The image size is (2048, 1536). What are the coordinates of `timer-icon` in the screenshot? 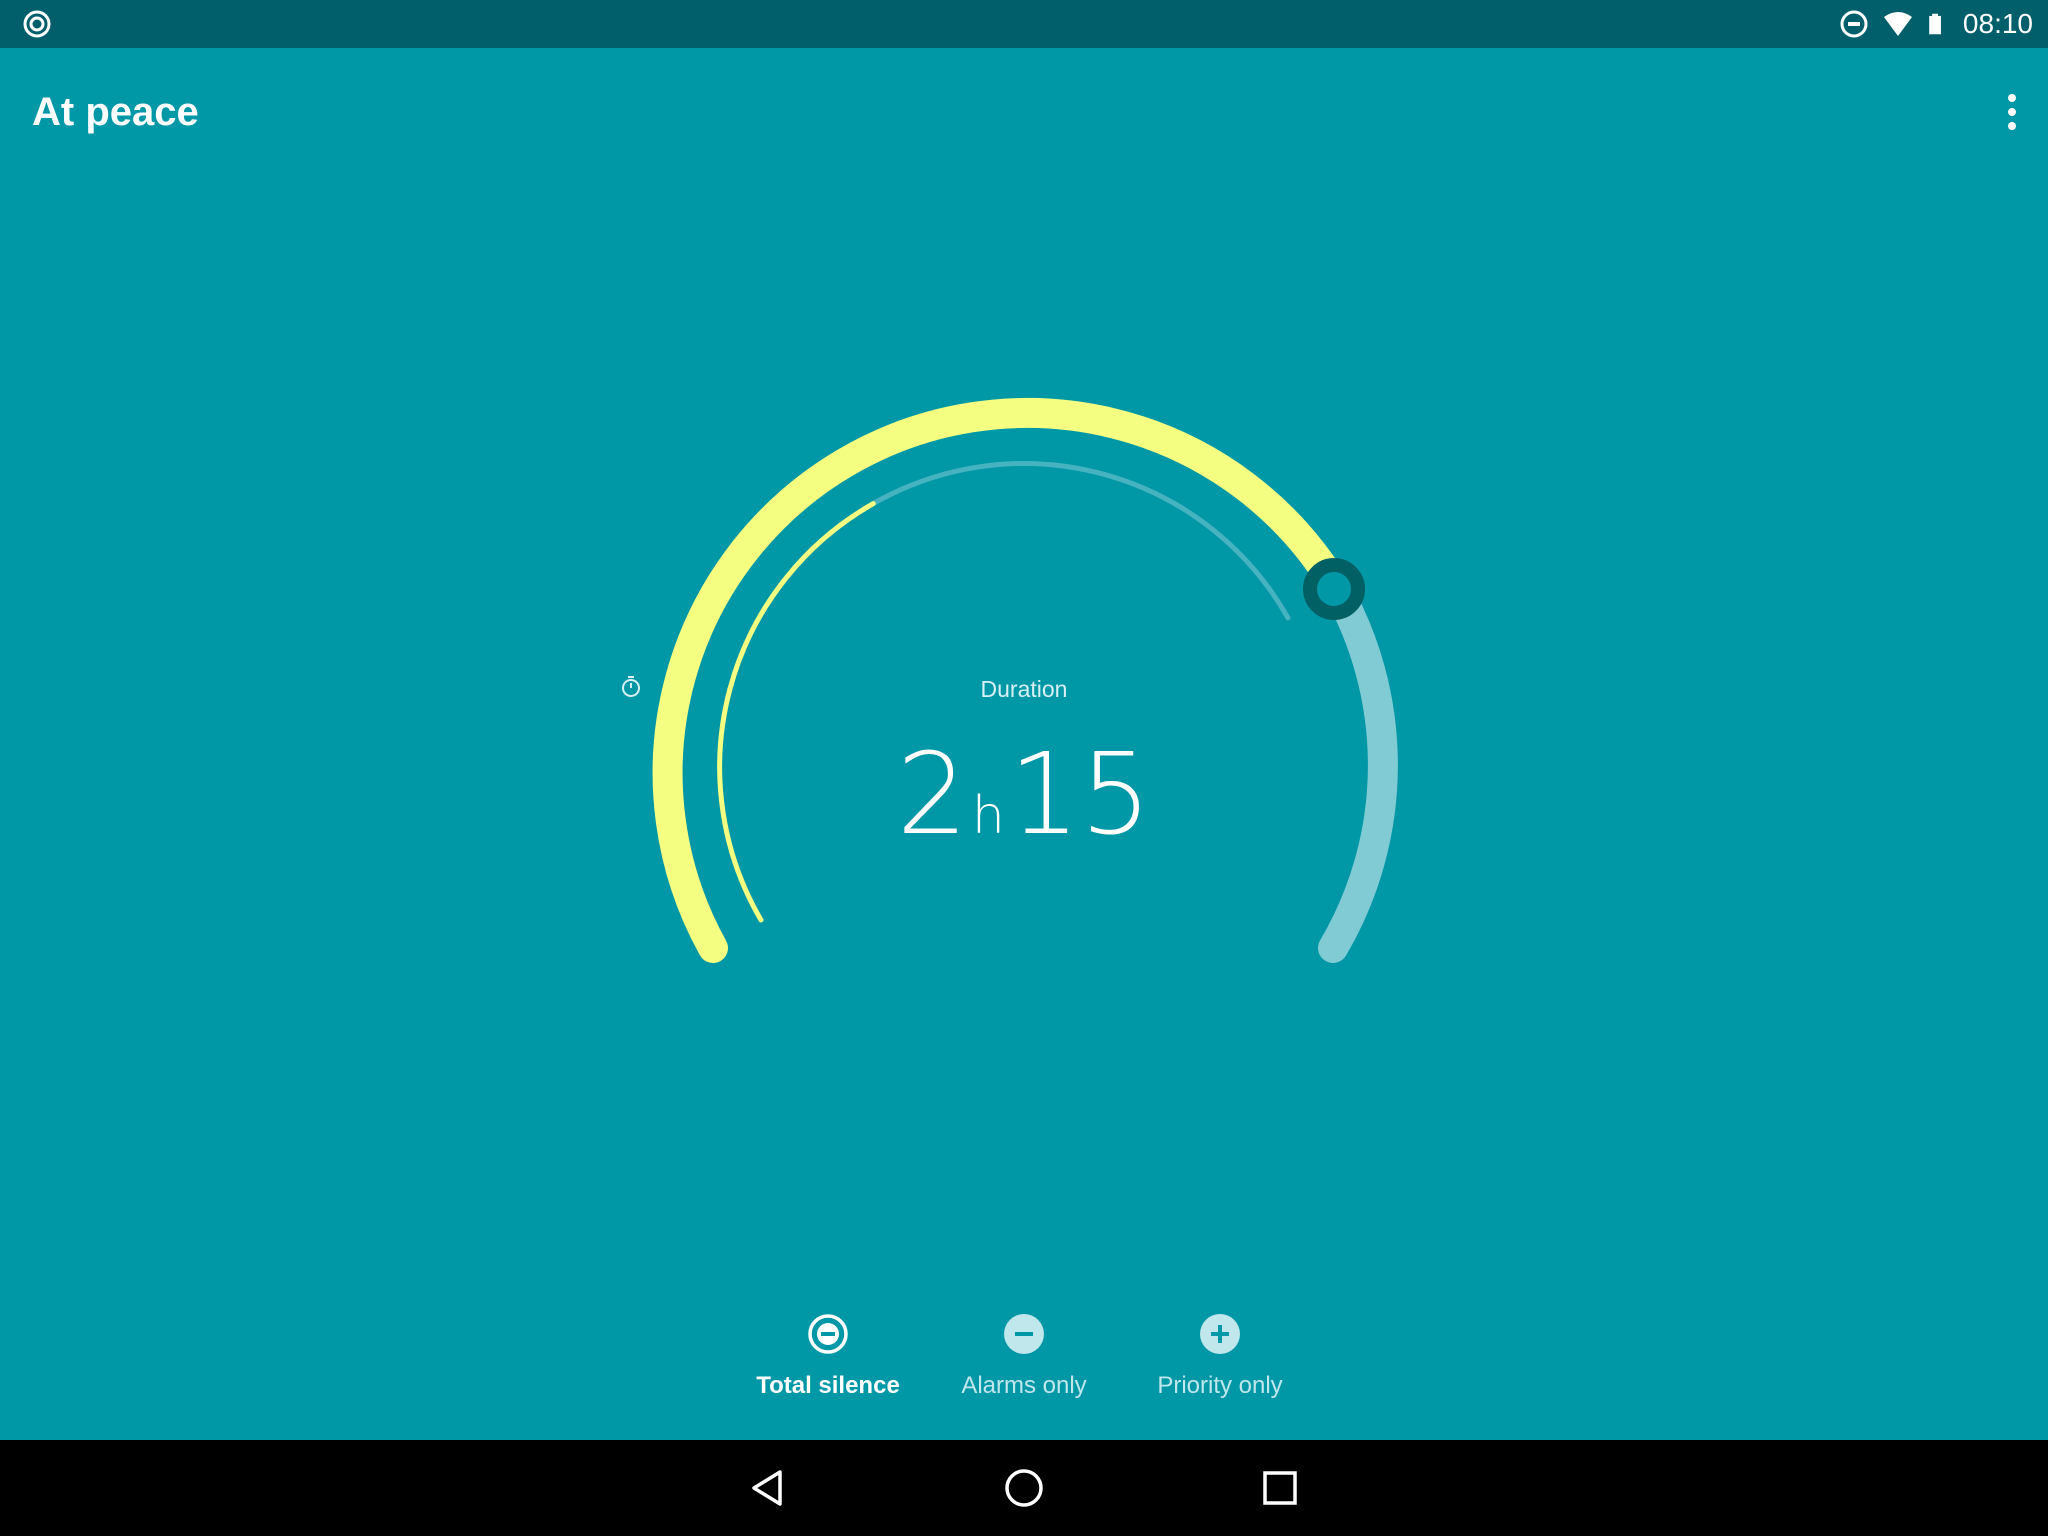 It's located at (631, 686).